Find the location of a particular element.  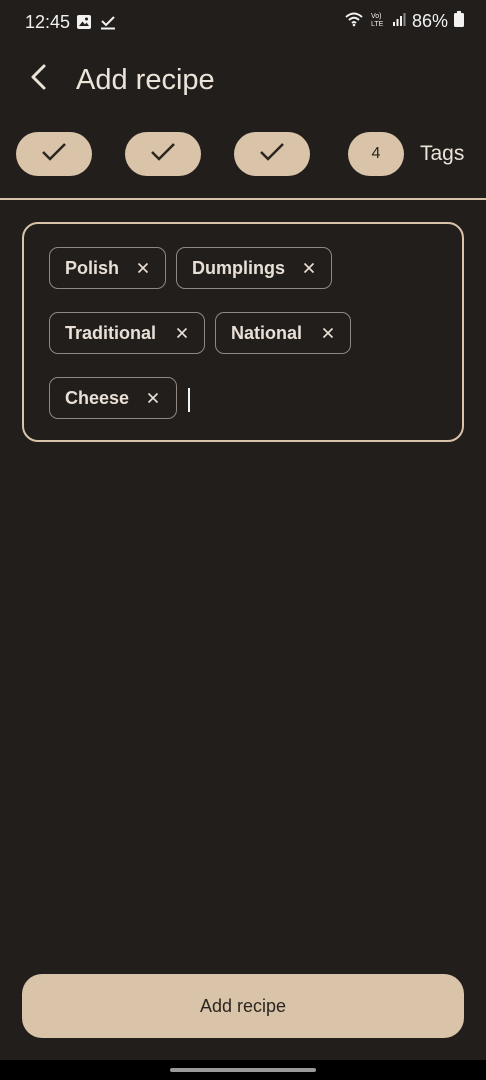

step-2-completed is located at coordinates (163, 154).